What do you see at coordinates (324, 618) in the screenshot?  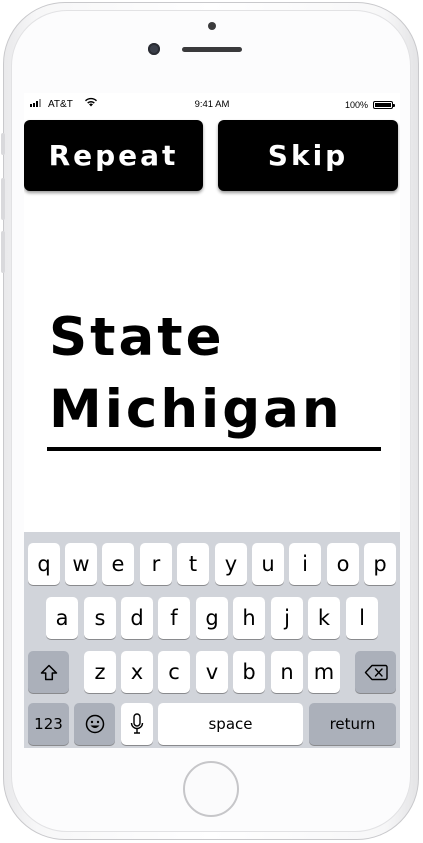 I see `key-k: k` at bounding box center [324, 618].